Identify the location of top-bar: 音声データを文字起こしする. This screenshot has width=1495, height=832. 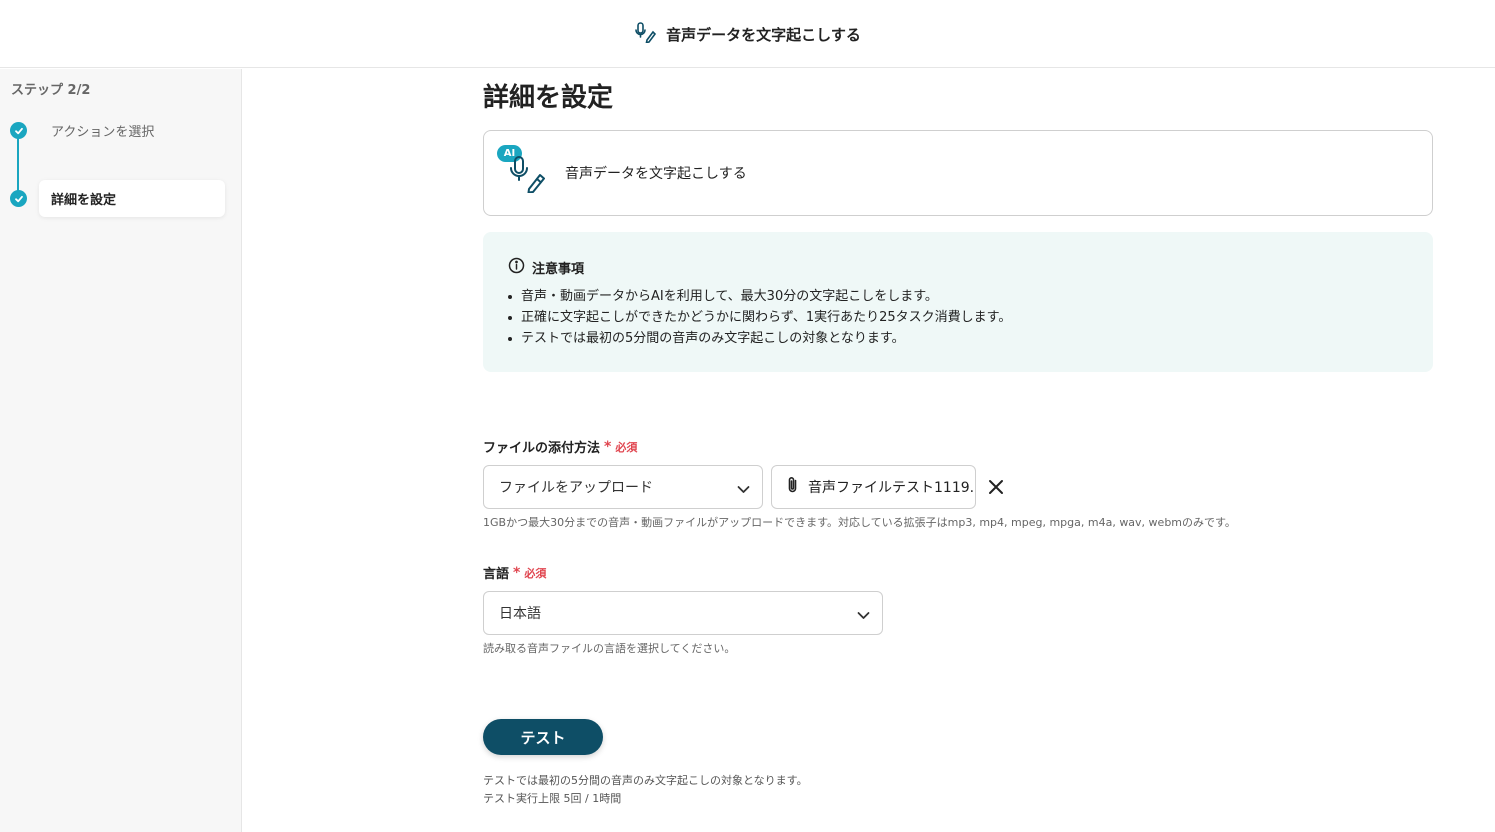
(747, 34).